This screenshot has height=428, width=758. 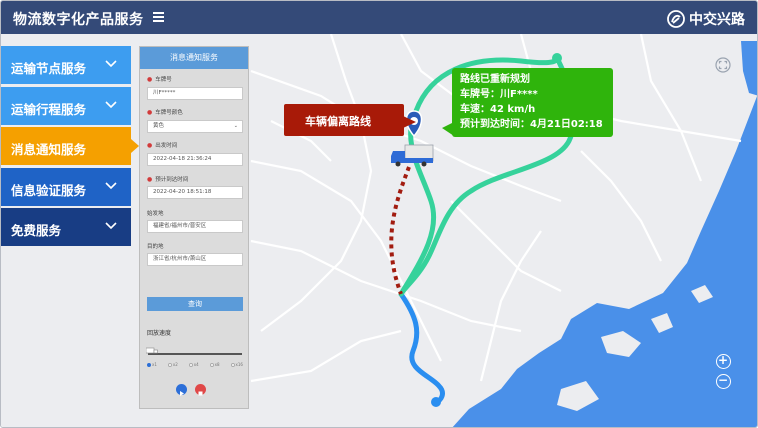 I want to click on plate-input: 川F*****, so click(x=195, y=93).